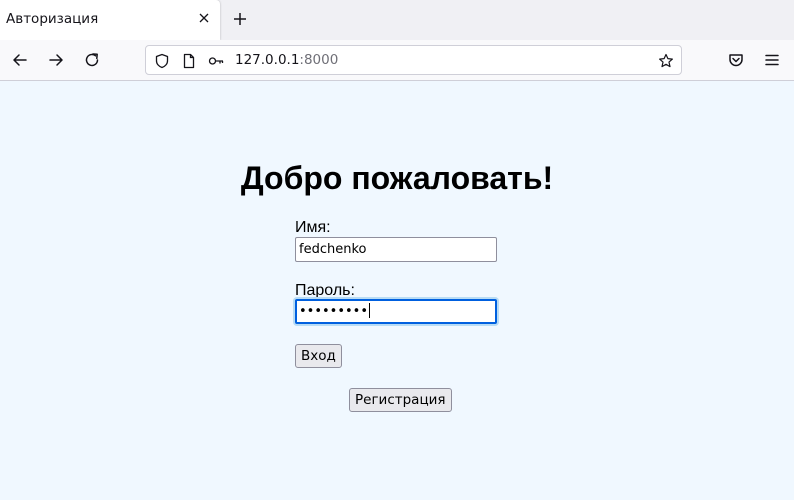 The height and width of the screenshot is (500, 794). Describe the element at coordinates (56, 60) in the screenshot. I see `forward-icon` at that location.